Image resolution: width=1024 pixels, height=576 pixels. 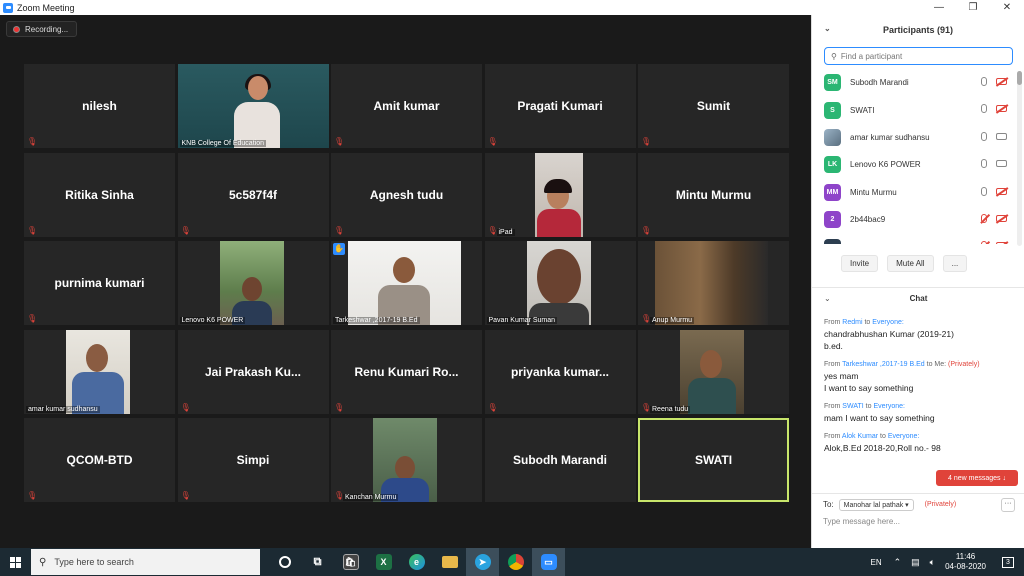 I want to click on video-tile: 🎙︎ Anup Murmu, so click(x=713, y=283).